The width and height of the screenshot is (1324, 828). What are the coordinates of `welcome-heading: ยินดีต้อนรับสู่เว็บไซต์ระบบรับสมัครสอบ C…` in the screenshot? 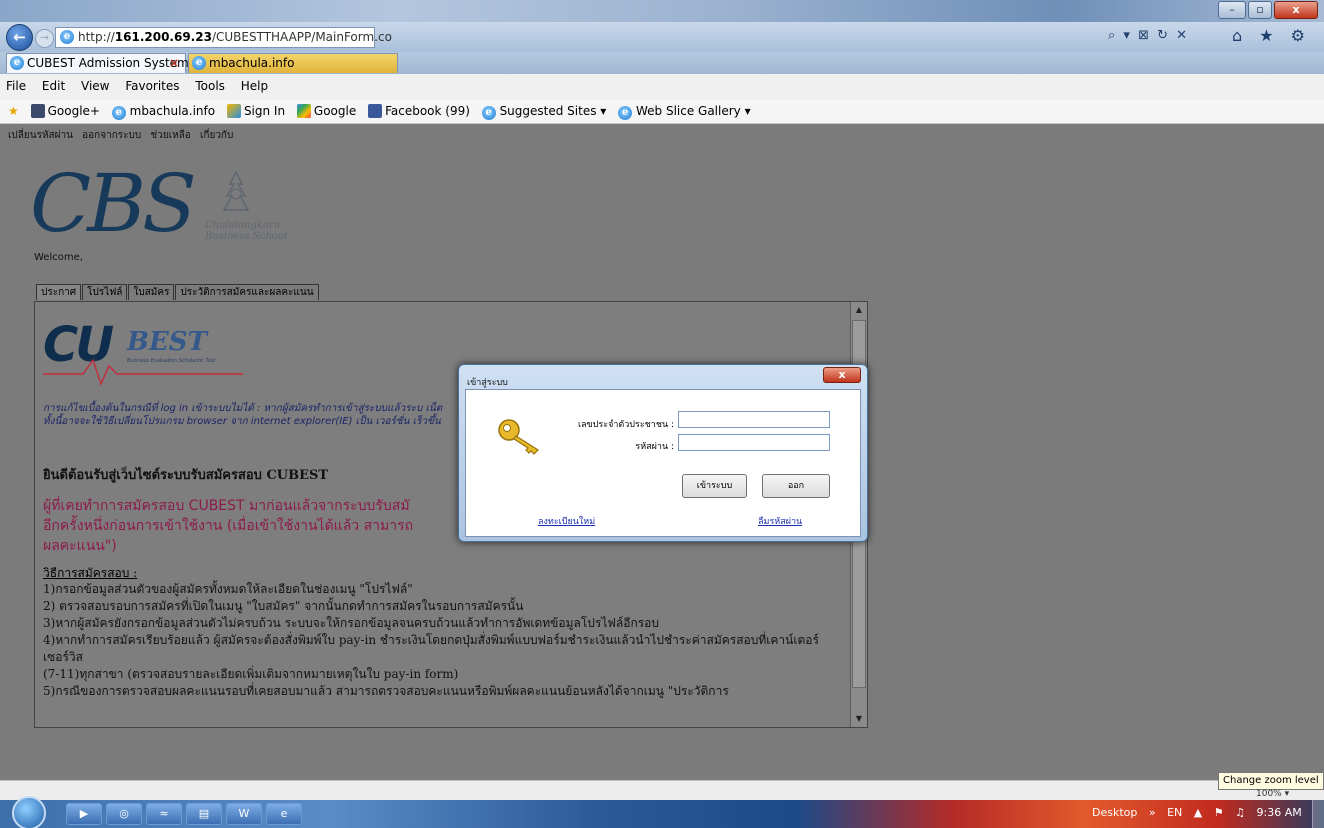 It's located at (186, 475).